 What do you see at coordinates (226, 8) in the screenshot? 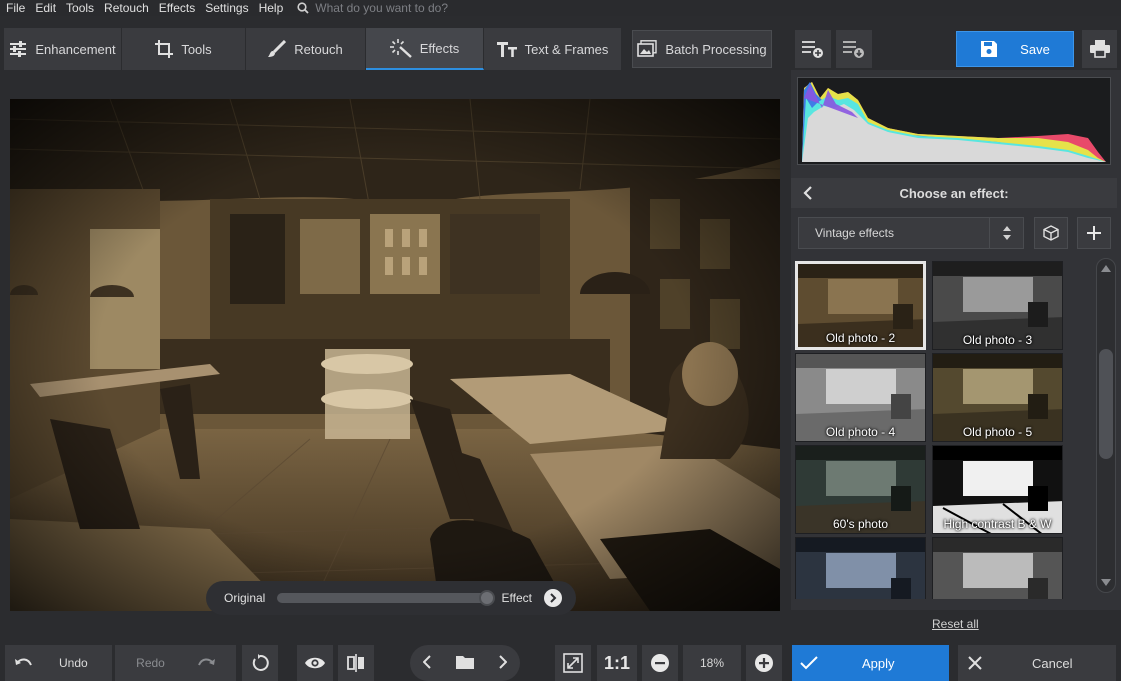
I see `menu-settings: Settings` at bounding box center [226, 8].